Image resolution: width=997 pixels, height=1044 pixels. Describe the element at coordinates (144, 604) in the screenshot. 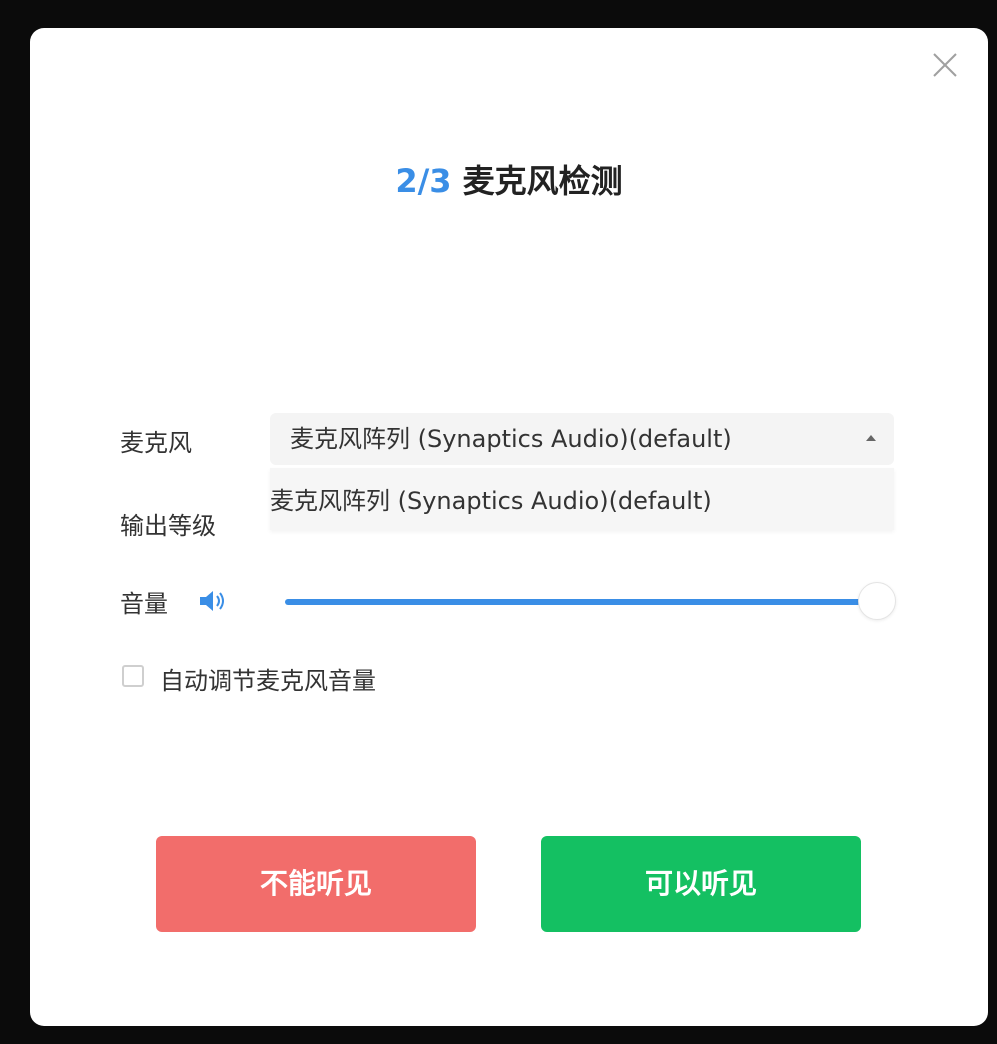

I see `volume-label: 音量` at that location.